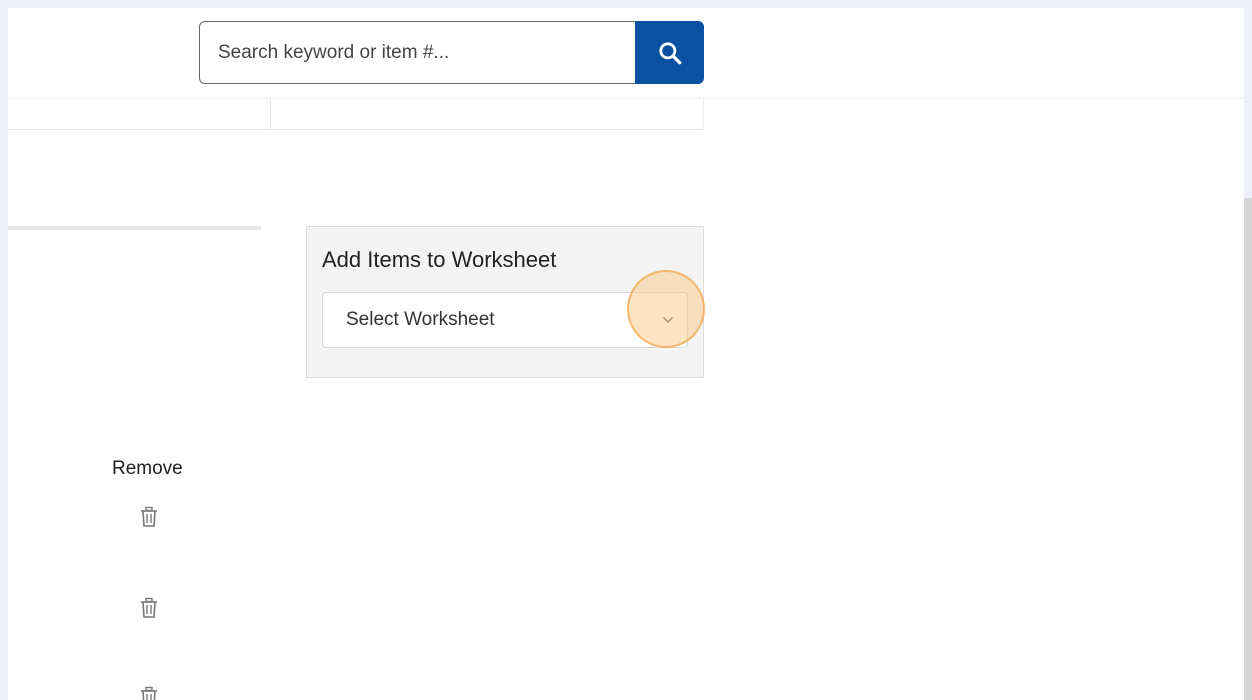 The width and height of the screenshot is (1252, 700). Describe the element at coordinates (147, 468) in the screenshot. I see `remove-column-header: Remove` at that location.